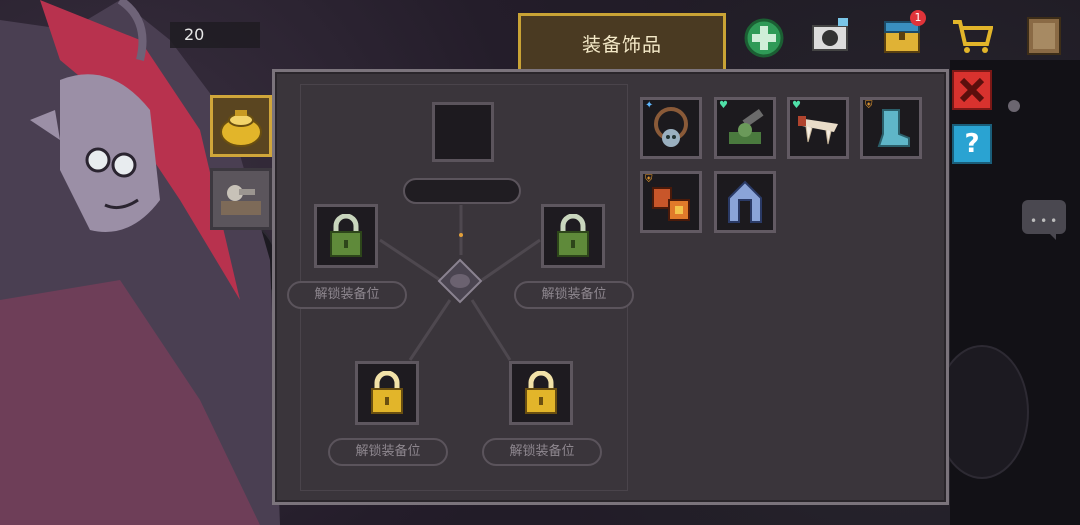  I want to click on inventory-item: ✦, so click(671, 128).